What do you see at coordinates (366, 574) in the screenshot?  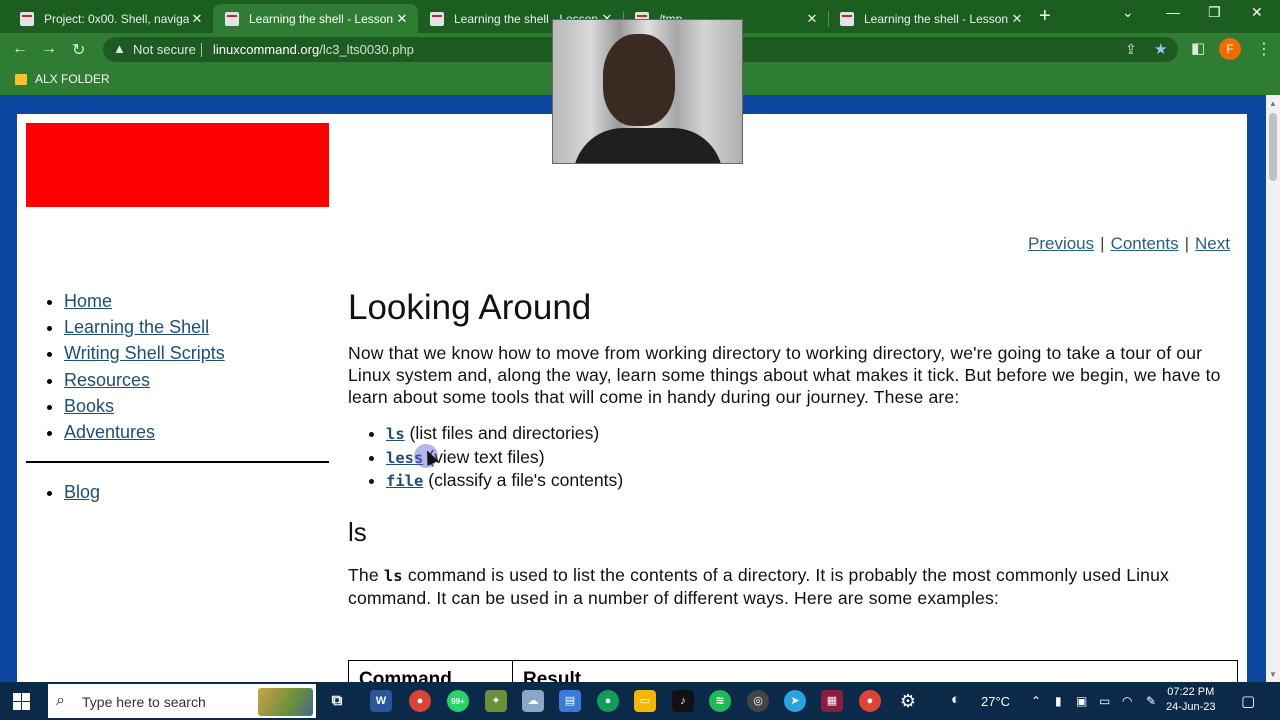 I see `text-run: The` at bounding box center [366, 574].